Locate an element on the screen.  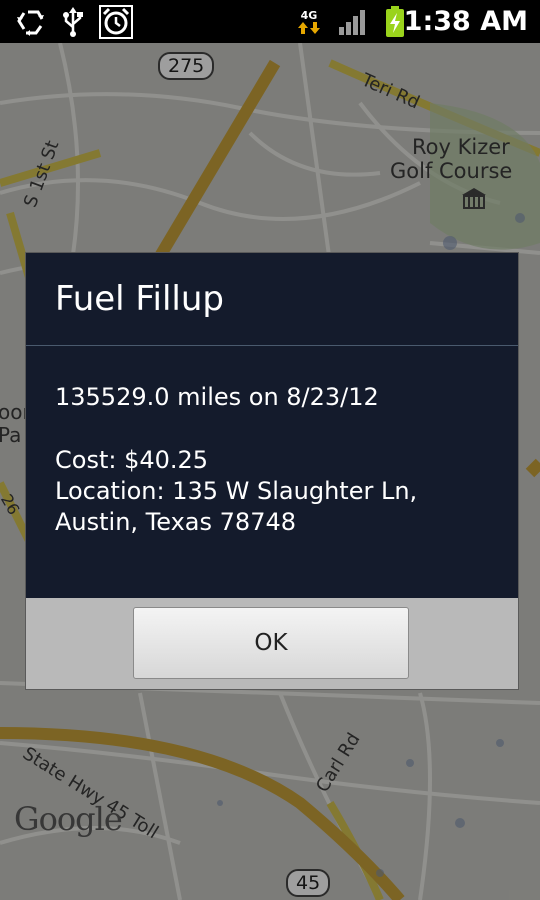
dialog-title: Fuel Fillup is located at coordinates (272, 299).